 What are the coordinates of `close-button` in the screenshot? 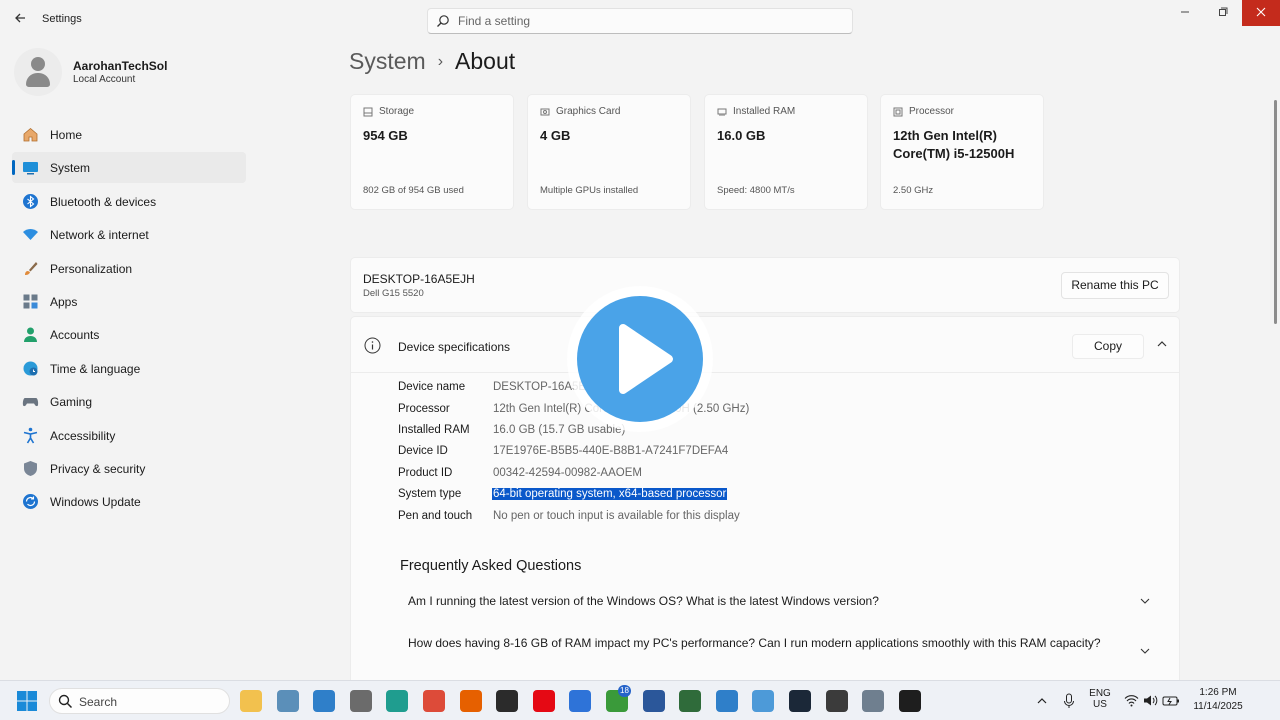 It's located at (1261, 13).